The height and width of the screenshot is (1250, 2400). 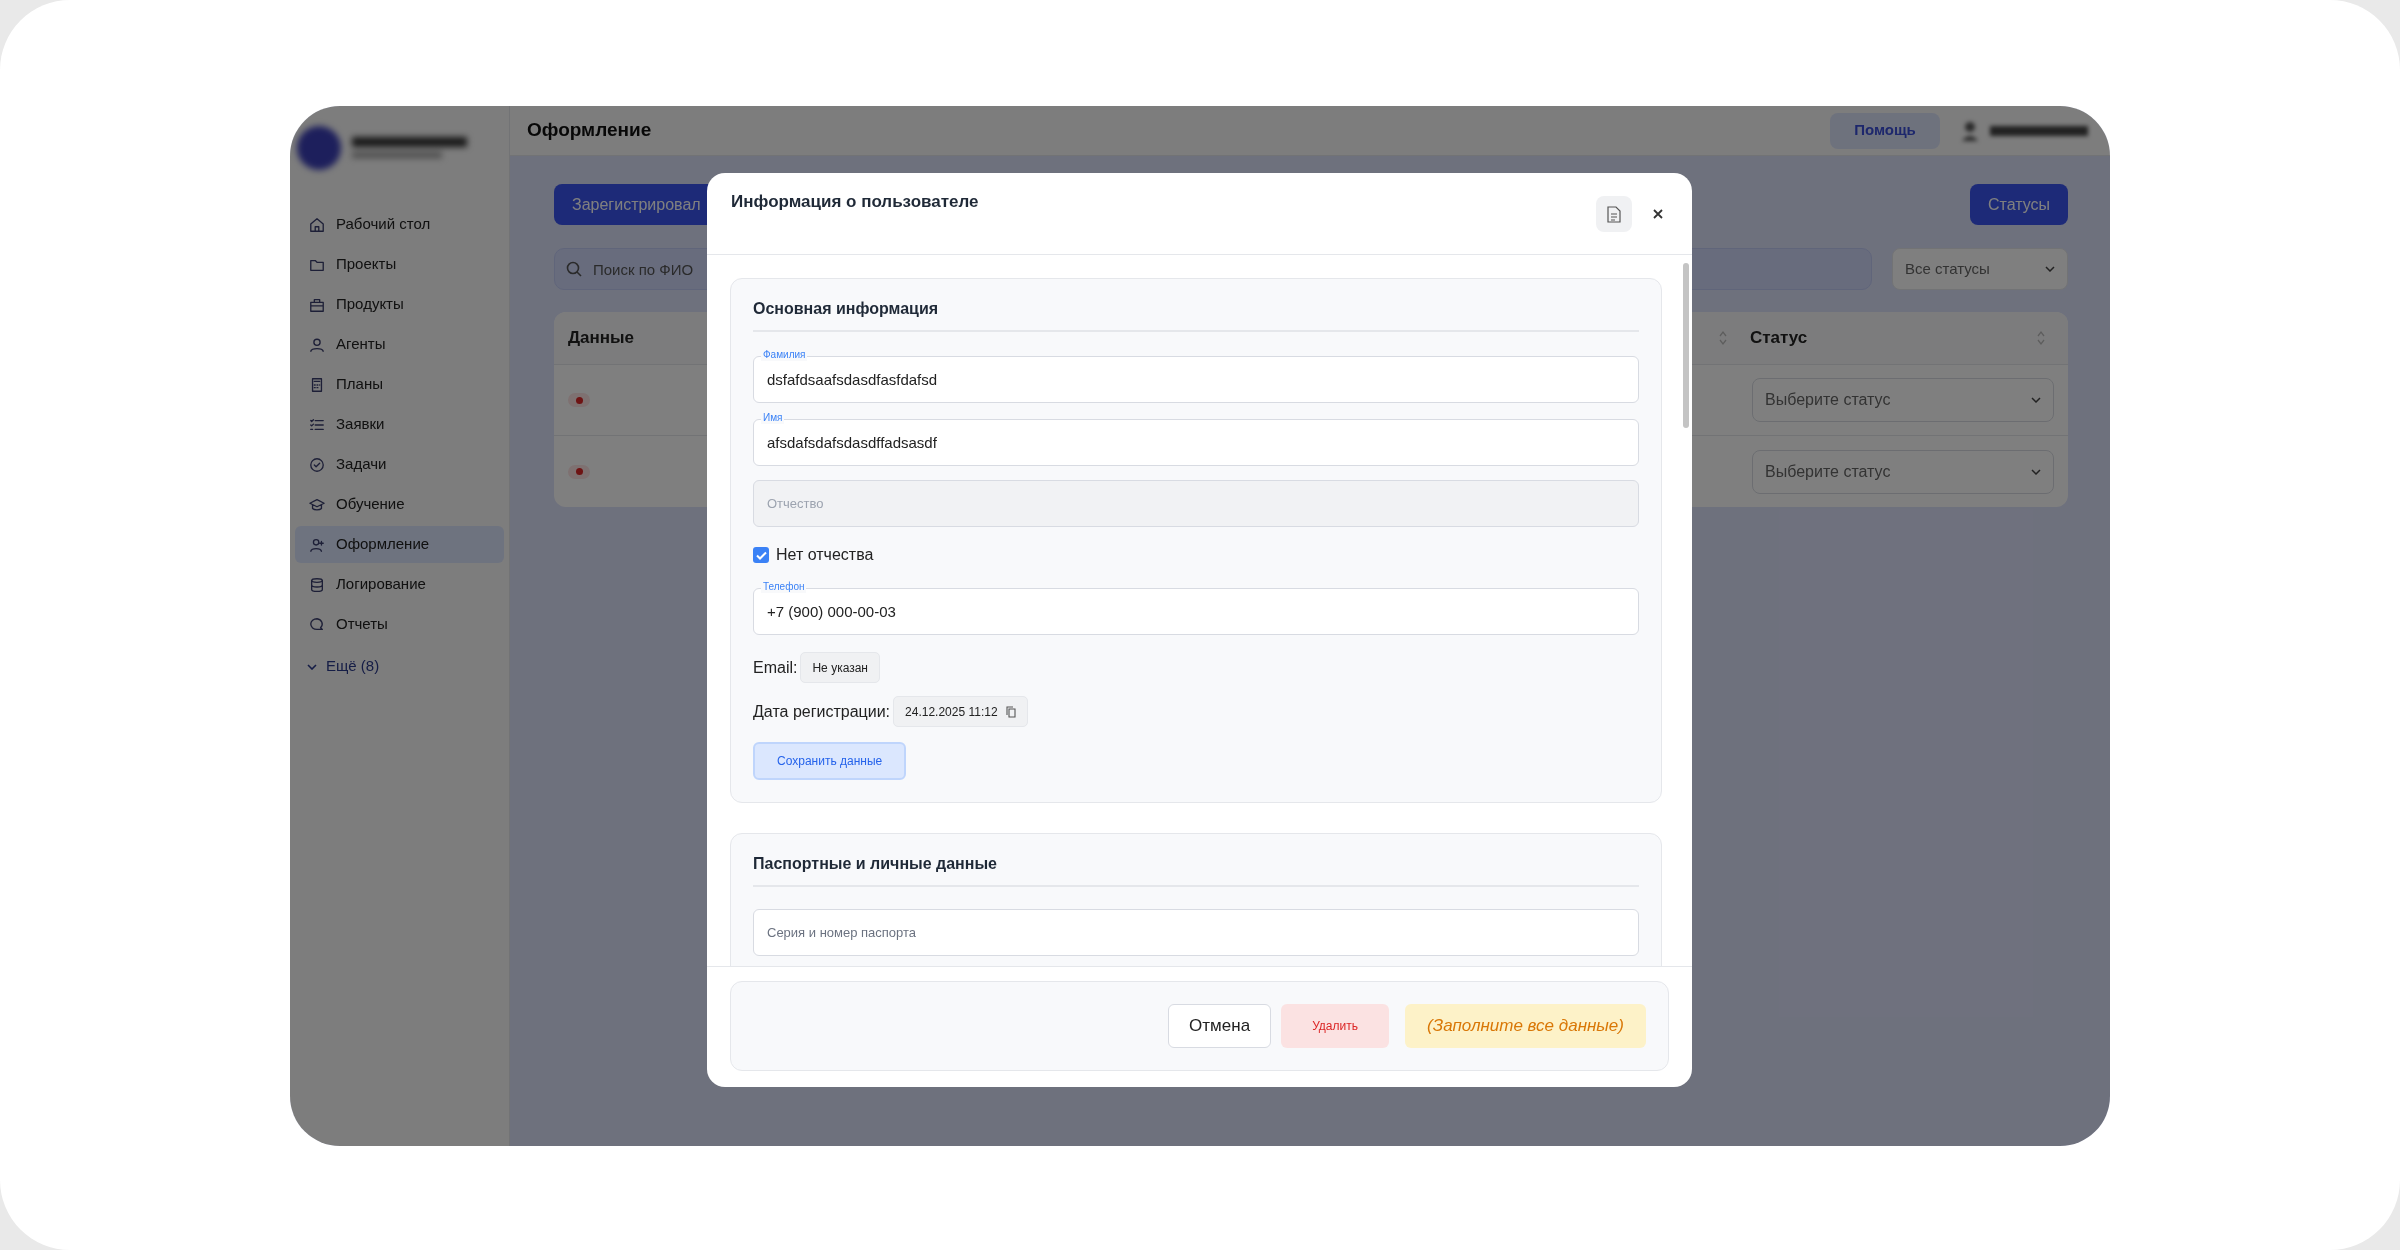 What do you see at coordinates (317, 304) in the screenshot?
I see `briefcase-icon` at bounding box center [317, 304].